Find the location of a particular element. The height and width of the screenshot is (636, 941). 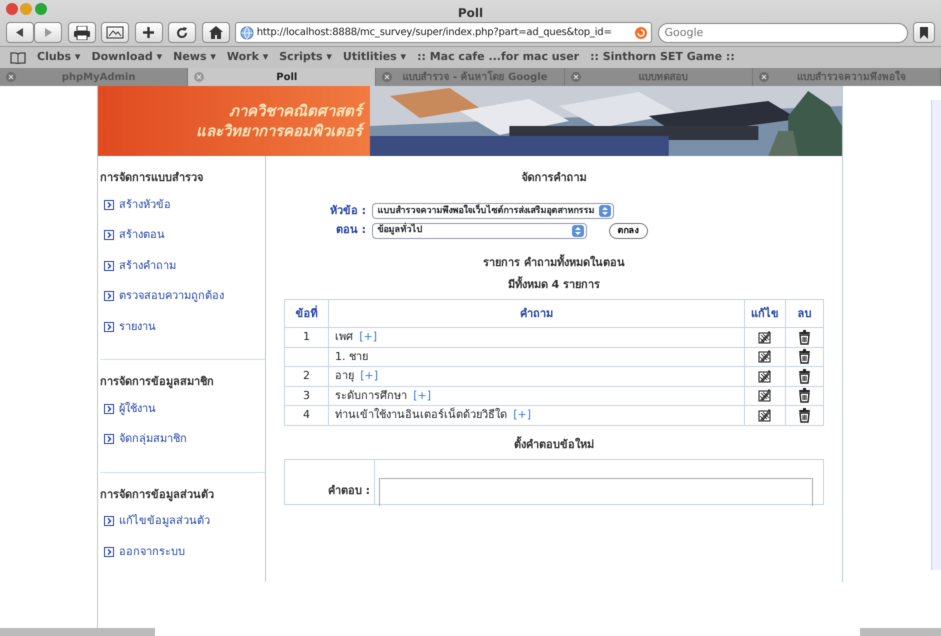

sidebar-link: สร้างตอน is located at coordinates (184, 235).